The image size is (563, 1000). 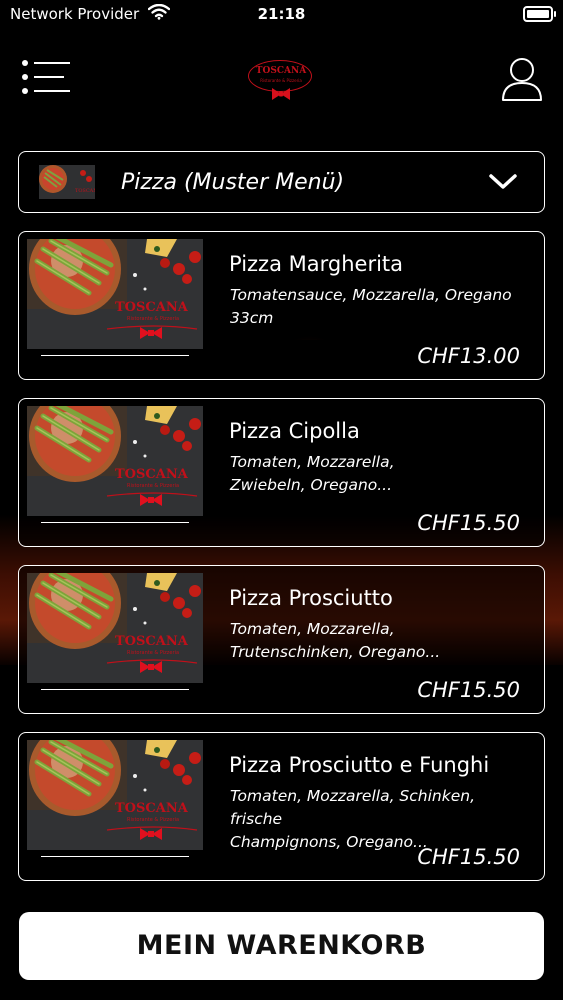 What do you see at coordinates (281, 946) in the screenshot?
I see `cart-button: MEIN WARENKORB` at bounding box center [281, 946].